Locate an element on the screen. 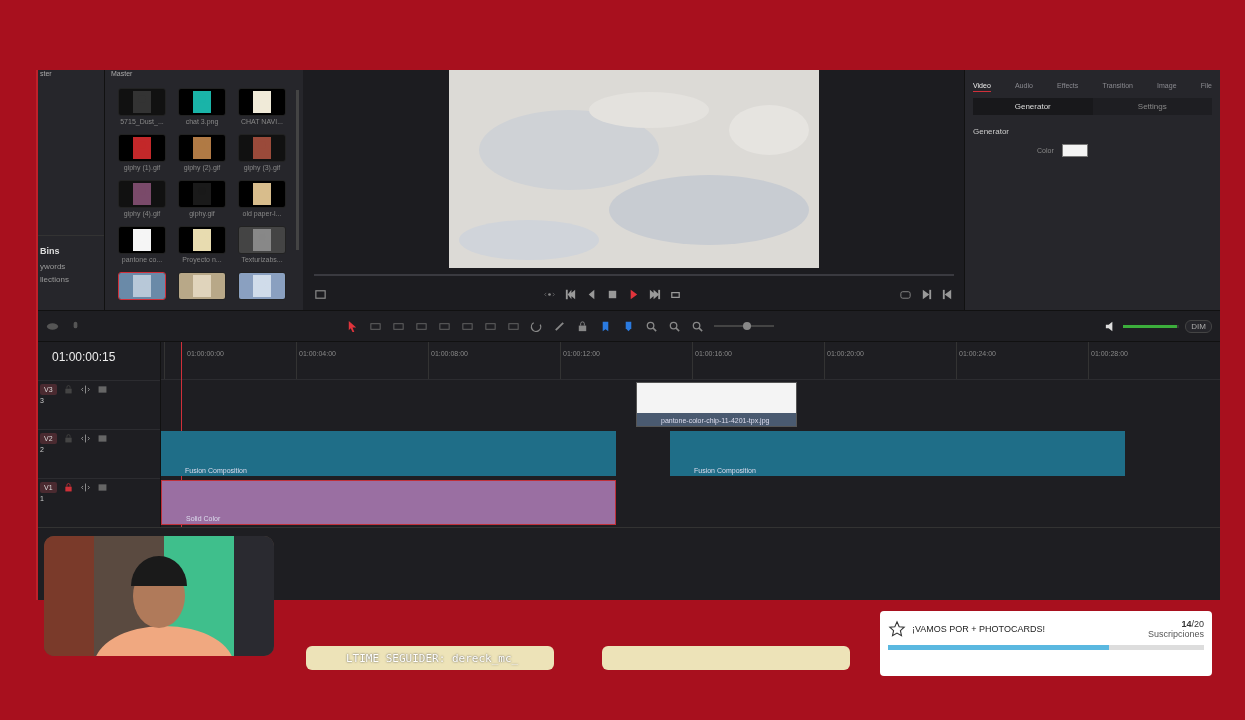 Image resolution: width=1245 pixels, height=720 pixels. timecode: 01:00:00:15 is located at coordinates (84, 357).